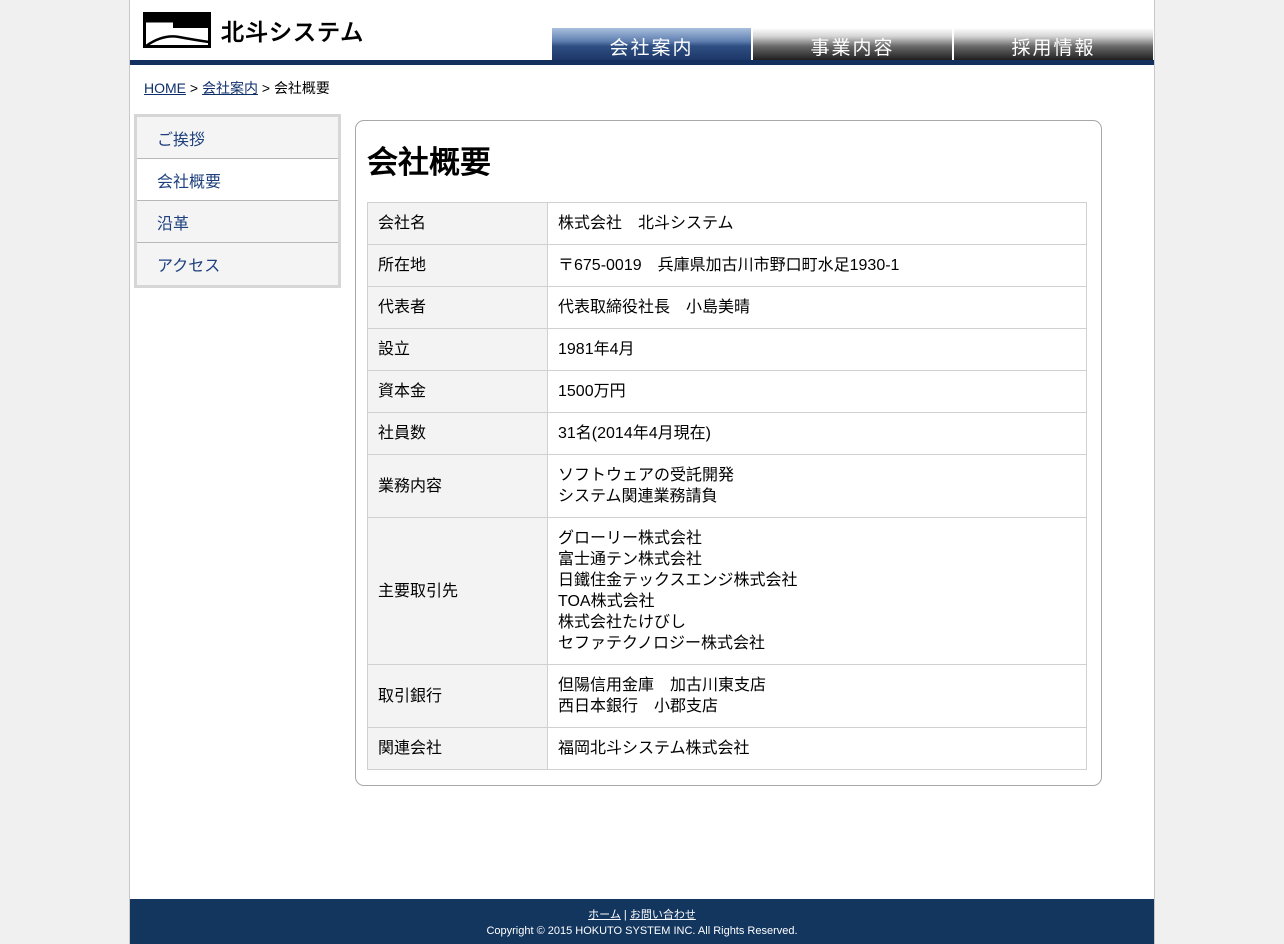 The image size is (1284, 944). I want to click on table-row: 会社名 株式会社 北斗システム, so click(727, 223).